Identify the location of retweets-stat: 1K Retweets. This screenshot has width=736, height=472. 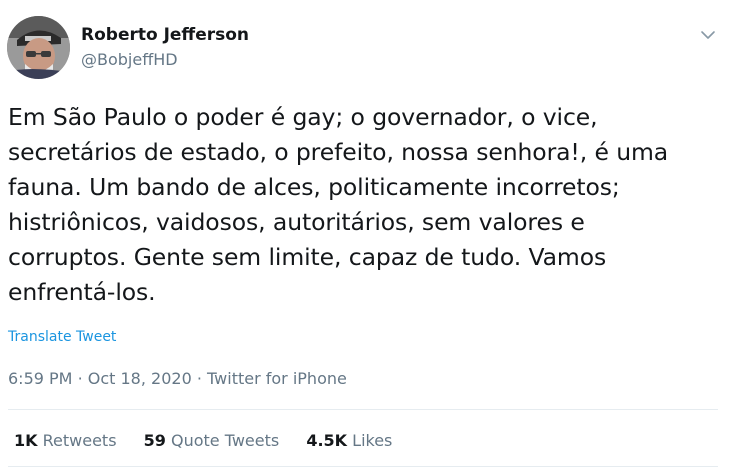
(65, 441).